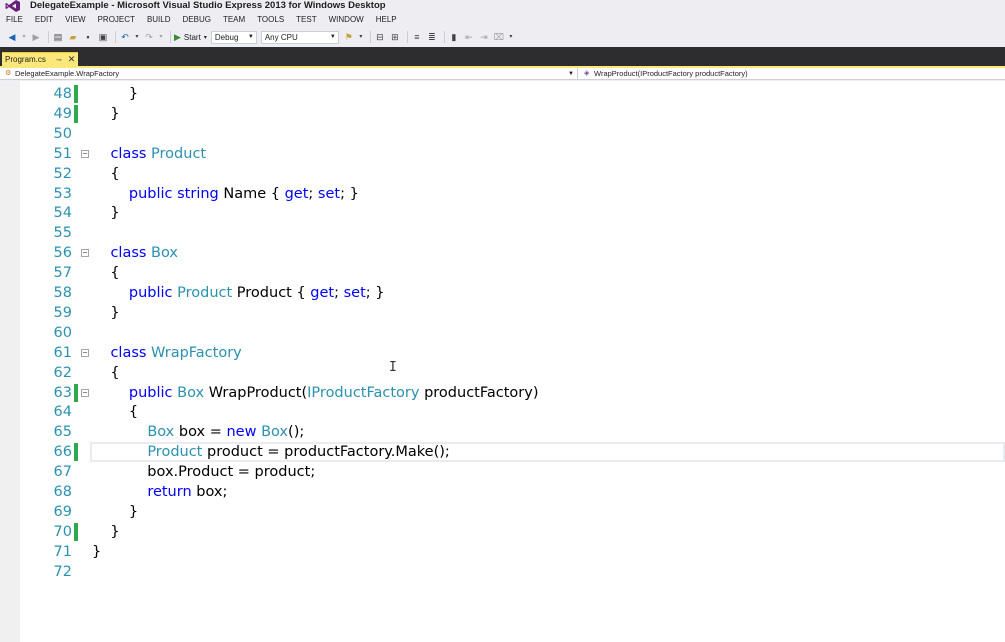 The image size is (1005, 642). I want to click on code-line: 54 }, so click(502, 213).